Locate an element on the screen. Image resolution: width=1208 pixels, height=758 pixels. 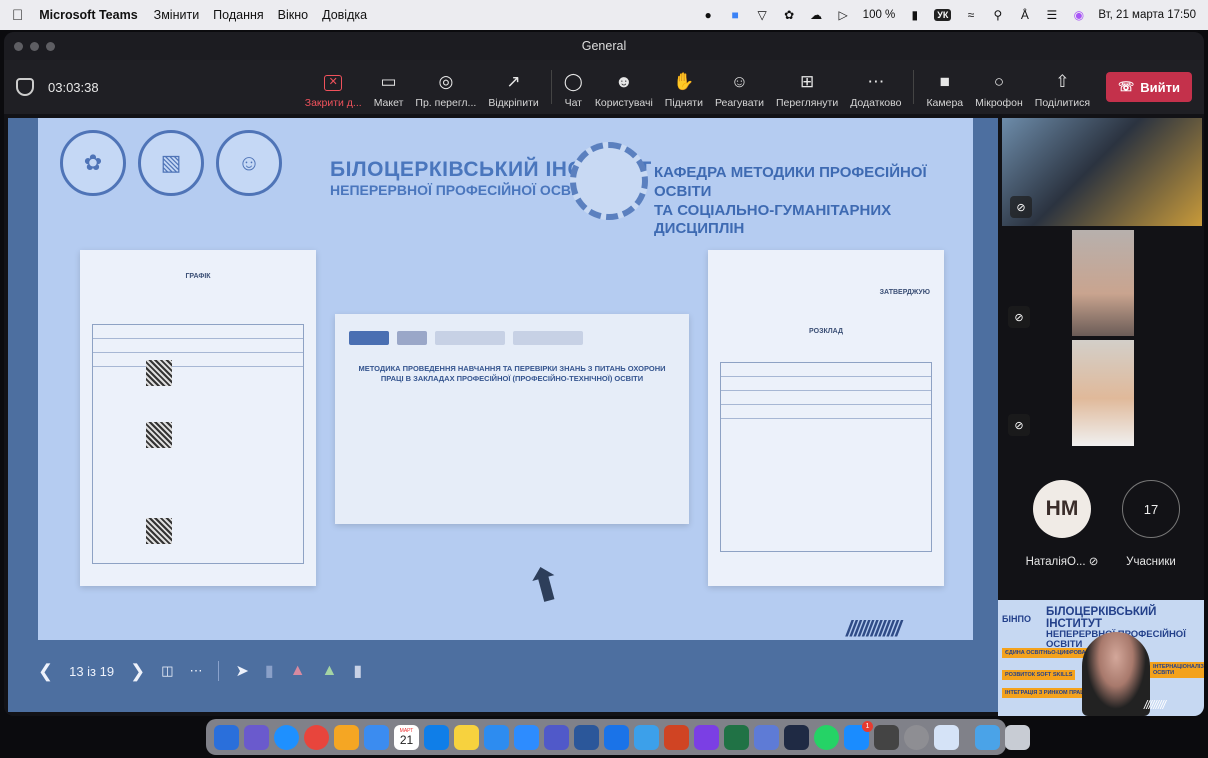
laser-pointer-icon: ➤ is located at coordinates (241, 671).